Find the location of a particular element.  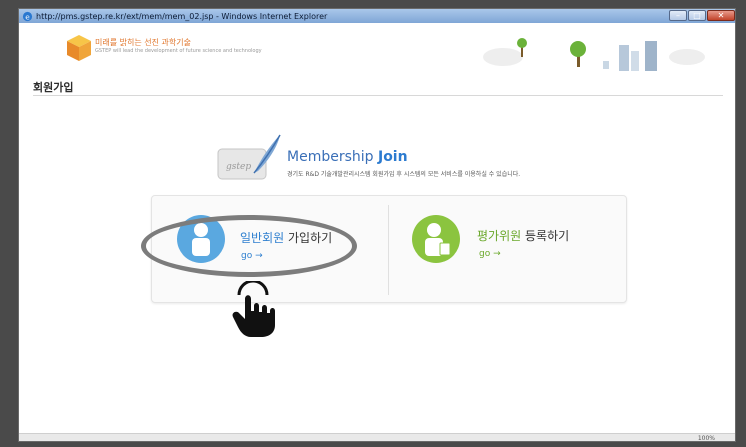

close-button: ✕ is located at coordinates (721, 15).